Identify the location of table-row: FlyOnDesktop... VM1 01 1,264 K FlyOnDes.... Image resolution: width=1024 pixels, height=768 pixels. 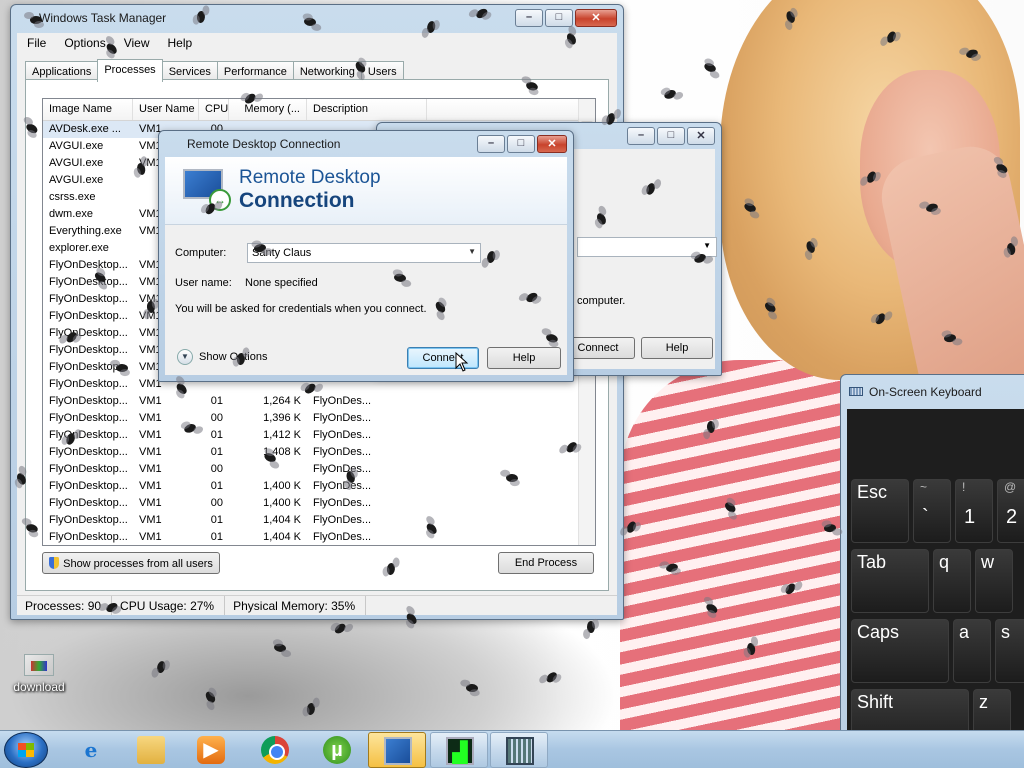
(319, 401).